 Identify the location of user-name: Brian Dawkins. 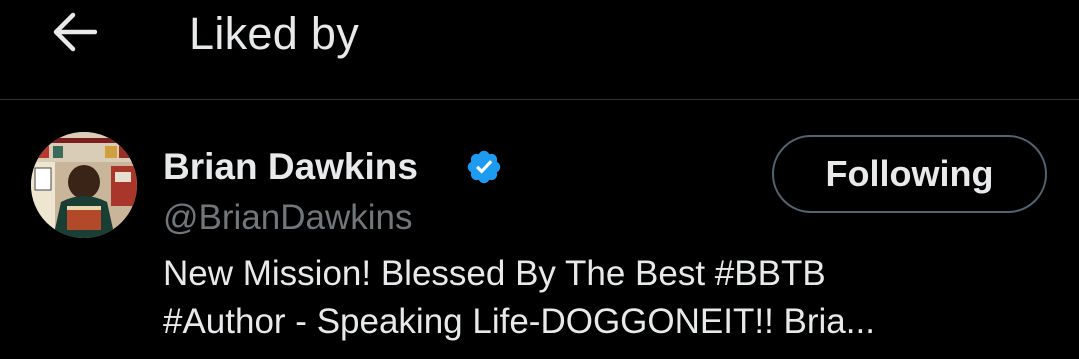
(290, 167).